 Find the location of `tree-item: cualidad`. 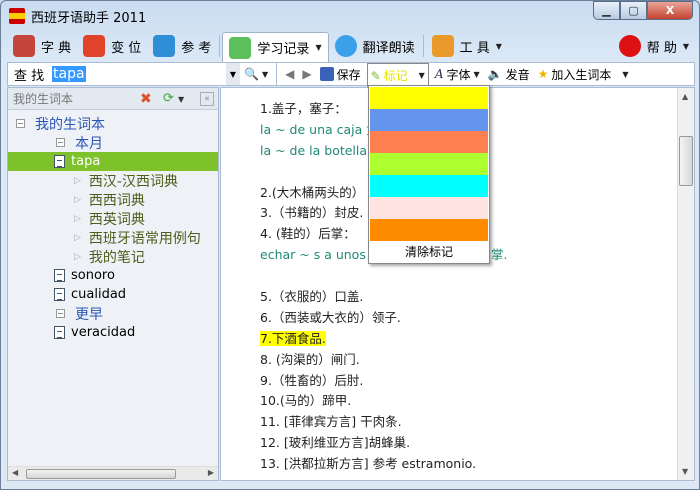

tree-item: cualidad is located at coordinates (113, 294).